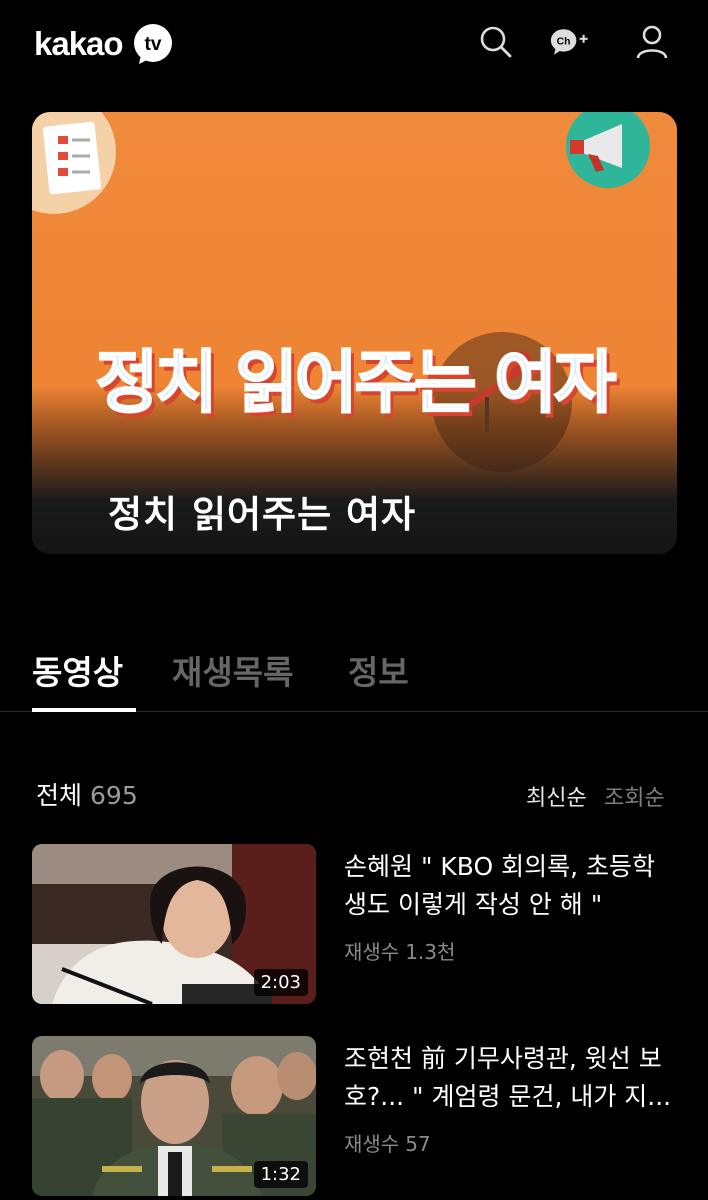 Image resolution: width=708 pixels, height=1200 pixels. What do you see at coordinates (634, 796) in the screenshot?
I see `sort-views-button: 조회순` at bounding box center [634, 796].